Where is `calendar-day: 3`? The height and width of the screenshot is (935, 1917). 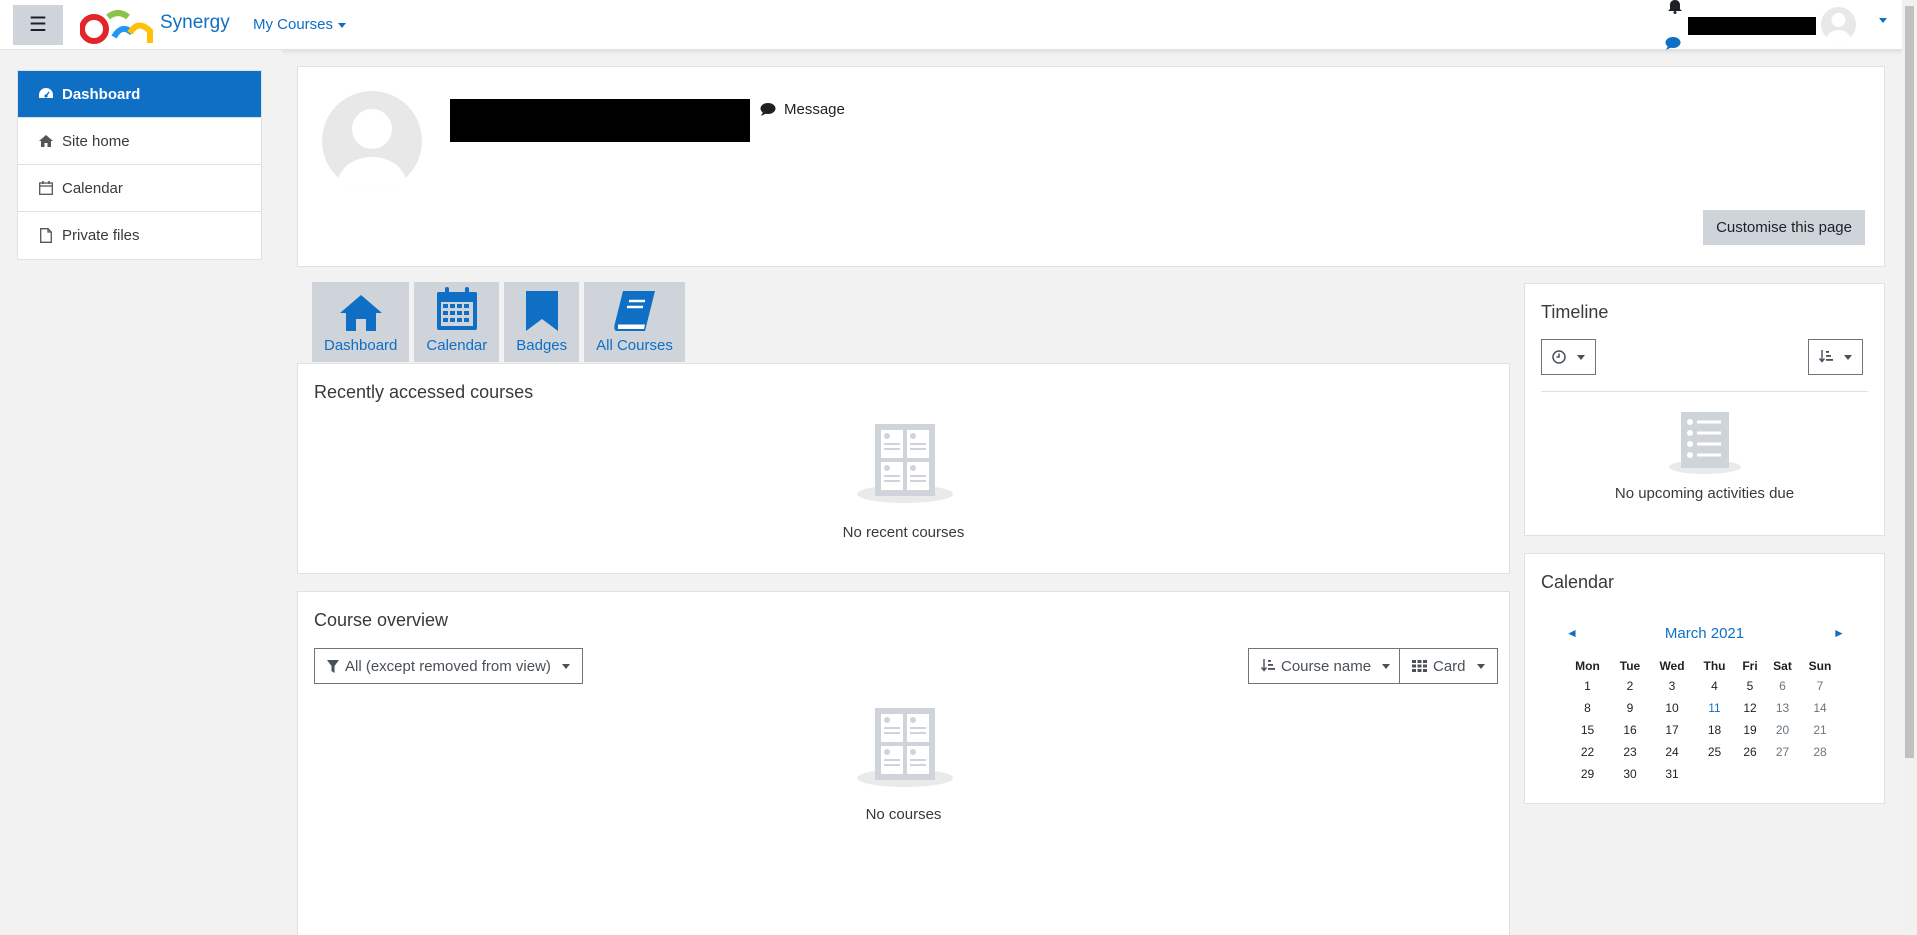 calendar-day: 3 is located at coordinates (1672, 686).